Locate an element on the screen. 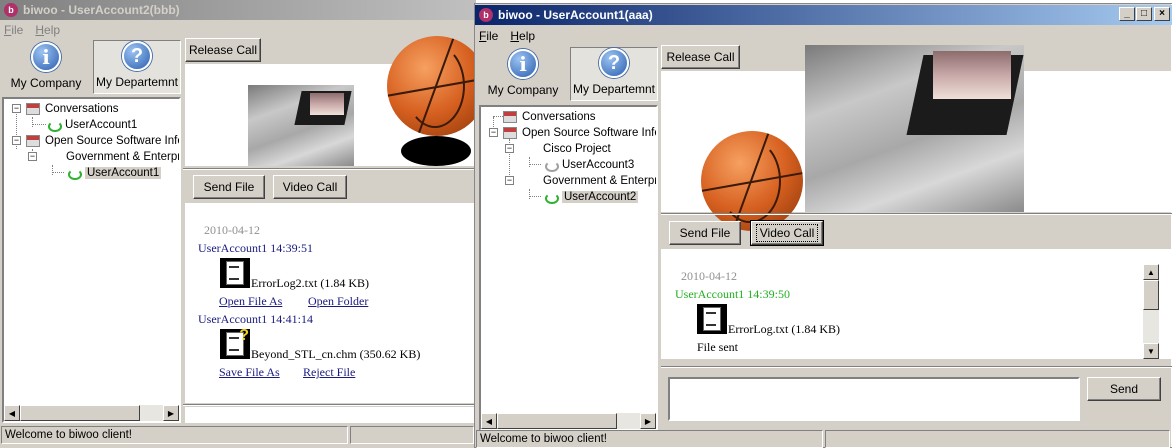 This screenshot has width=1172, height=448. my-company-label: My Company is located at coordinates (523, 90).